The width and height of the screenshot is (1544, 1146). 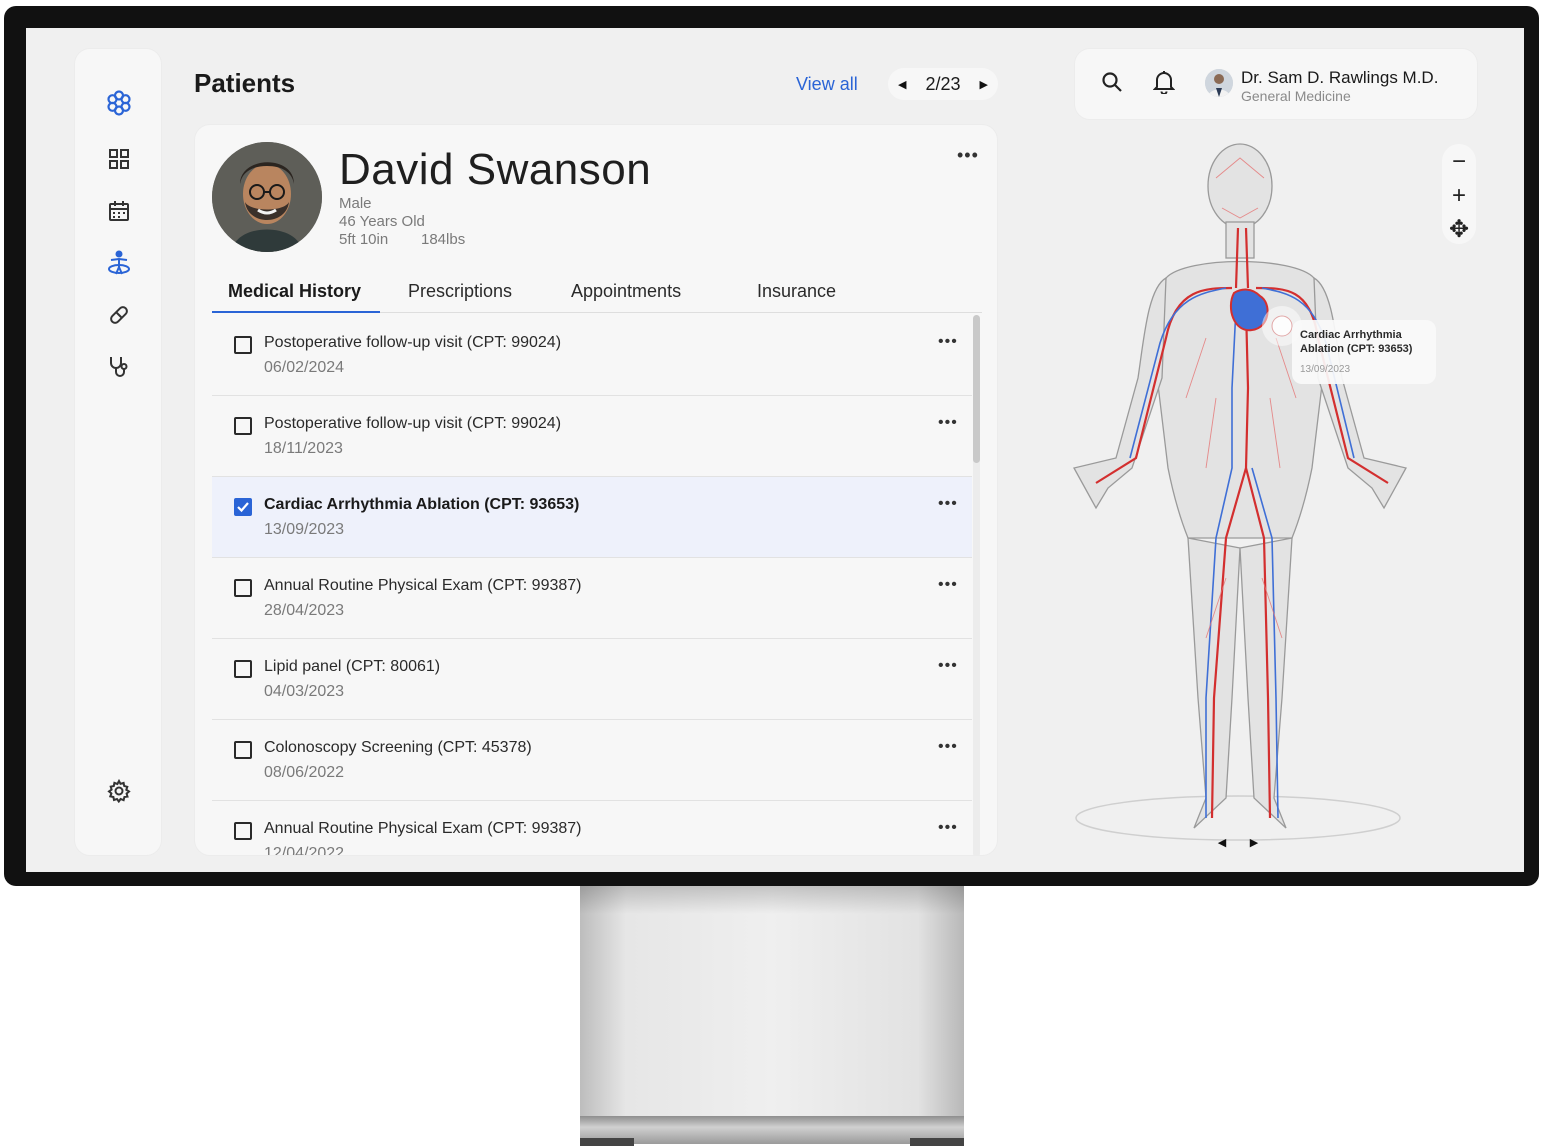 I want to click on rotate-controls: ◀ ▶, so click(x=1238, y=842).